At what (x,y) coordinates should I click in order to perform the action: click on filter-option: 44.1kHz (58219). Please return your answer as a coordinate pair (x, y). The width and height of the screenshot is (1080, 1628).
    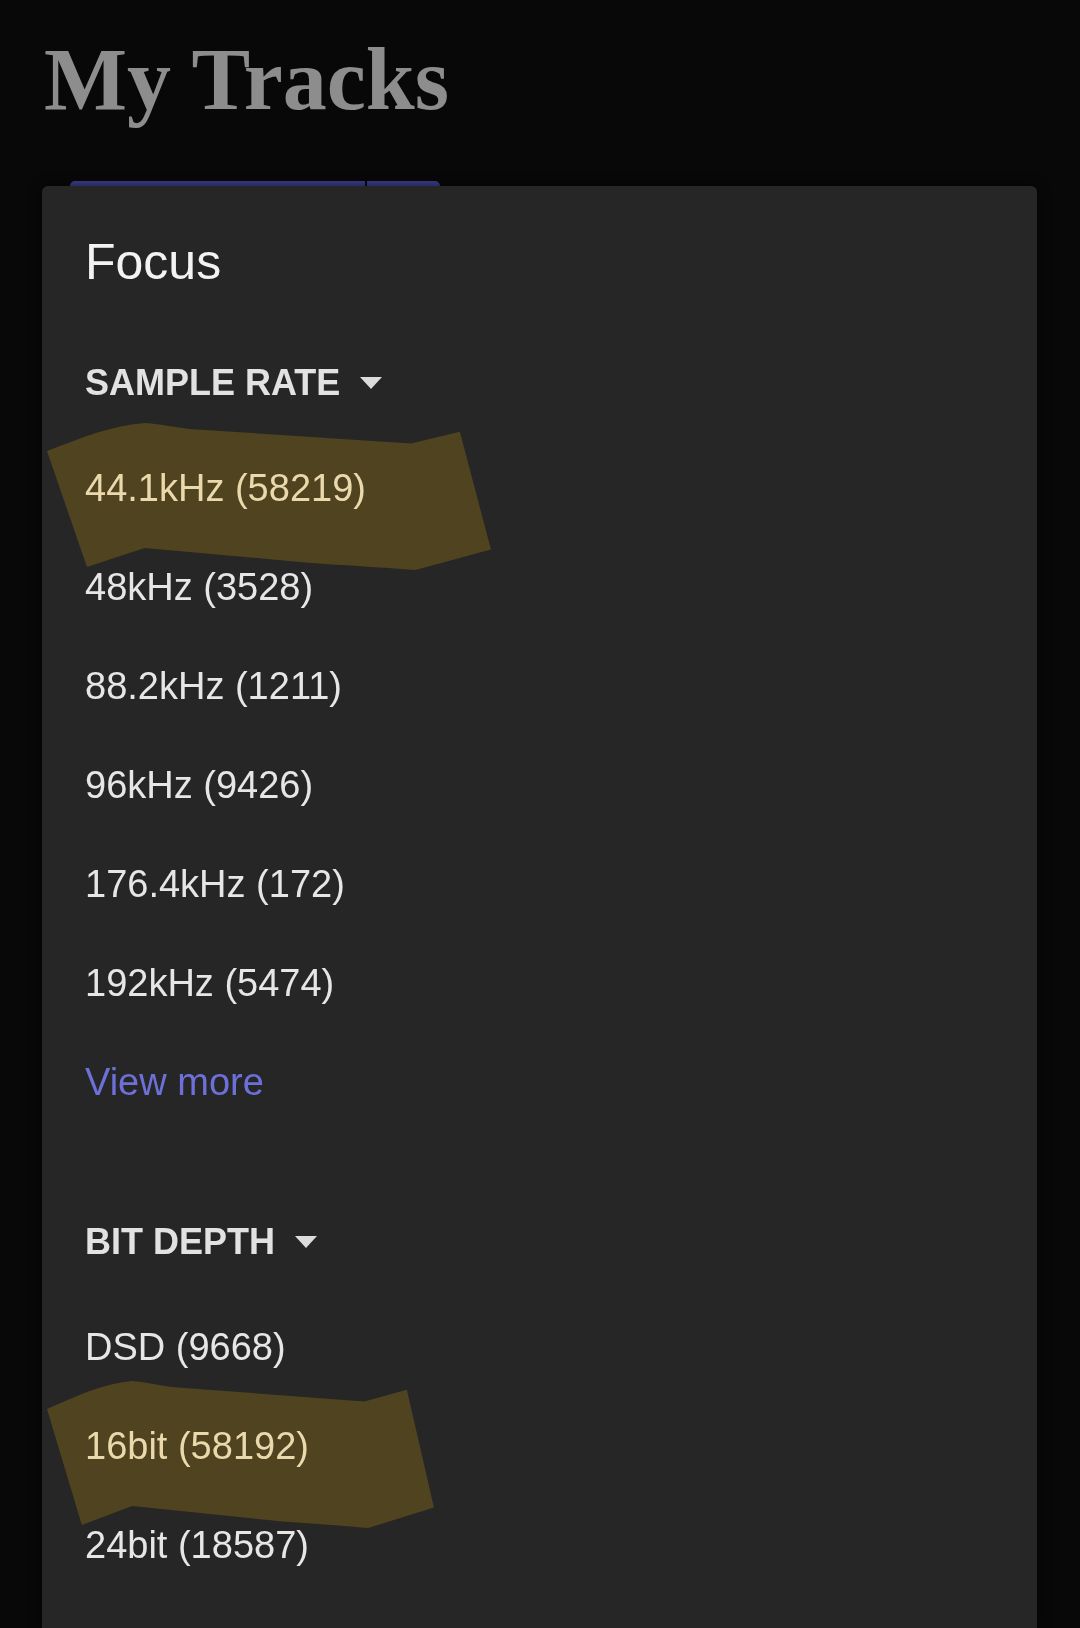
    Looking at the image, I should click on (225, 487).